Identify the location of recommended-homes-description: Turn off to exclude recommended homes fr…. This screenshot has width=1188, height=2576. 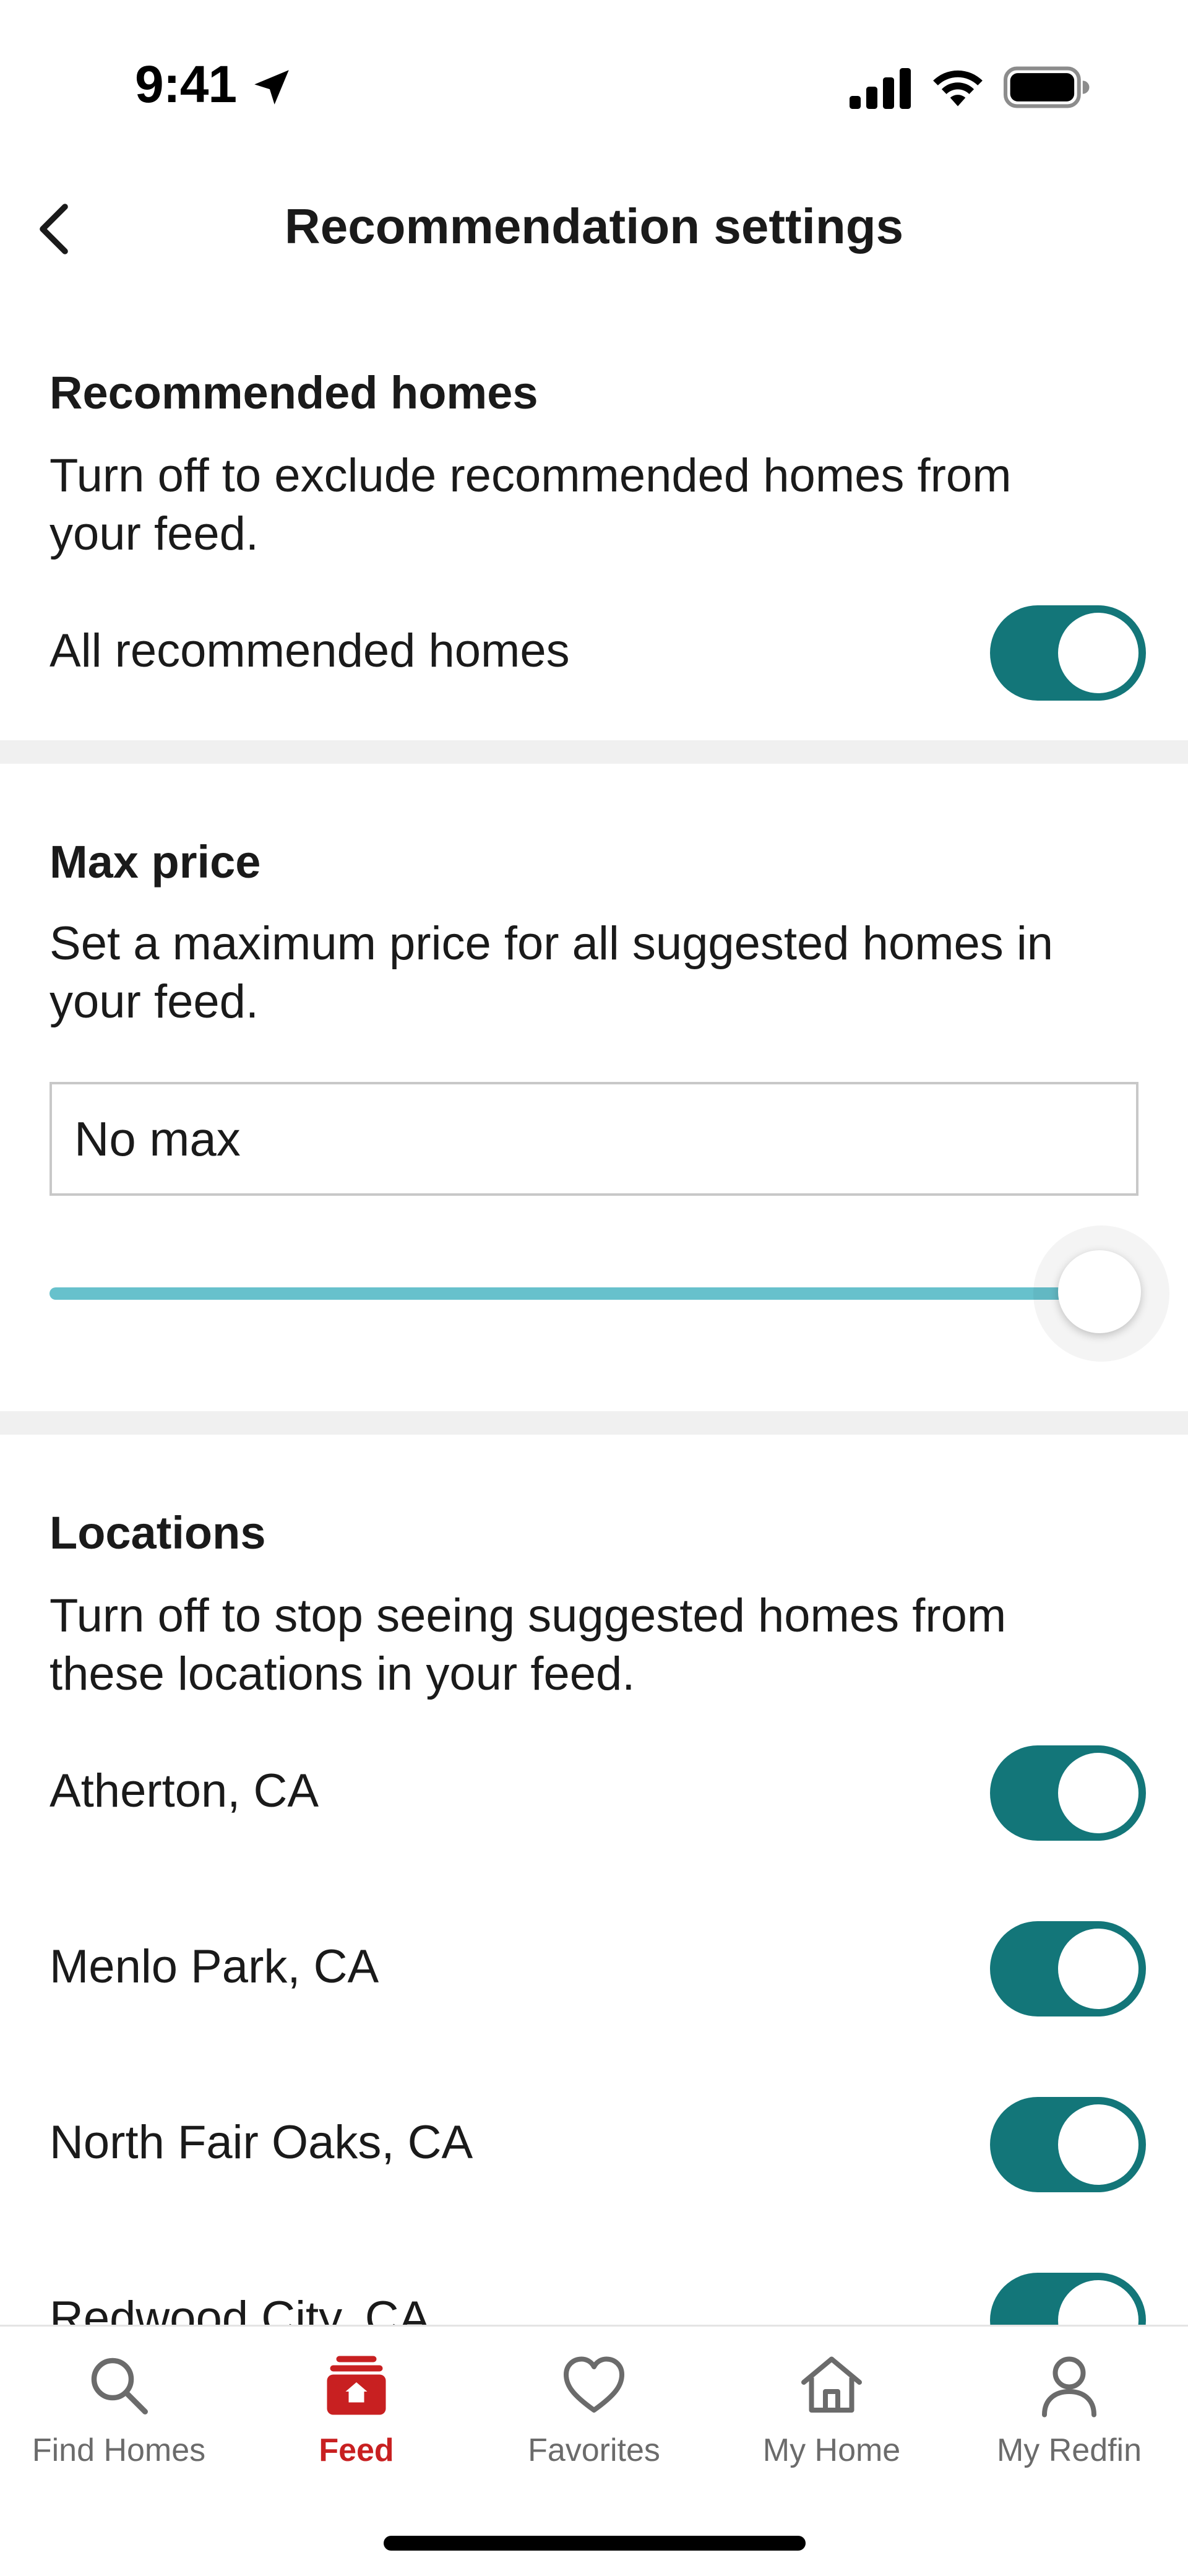
(531, 504).